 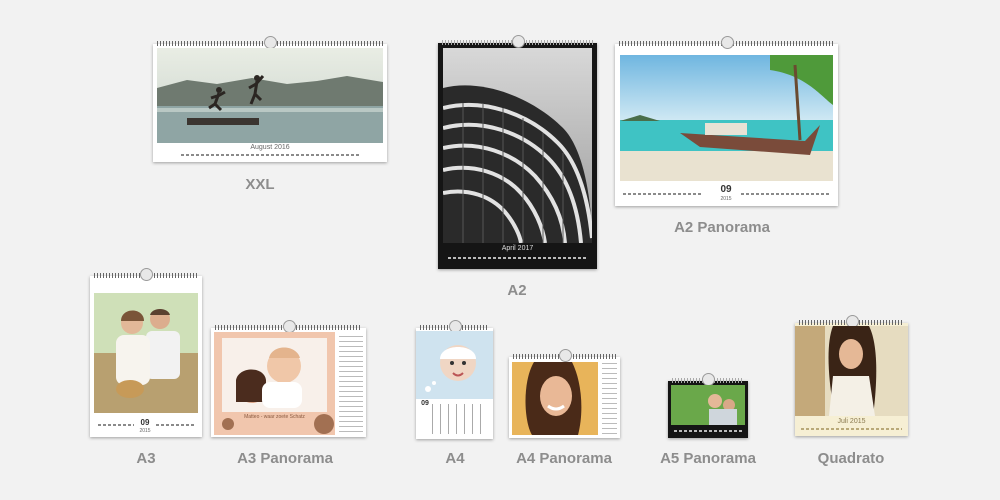 What do you see at coordinates (851, 421) in the screenshot?
I see `month-title: Juli 2015` at bounding box center [851, 421].